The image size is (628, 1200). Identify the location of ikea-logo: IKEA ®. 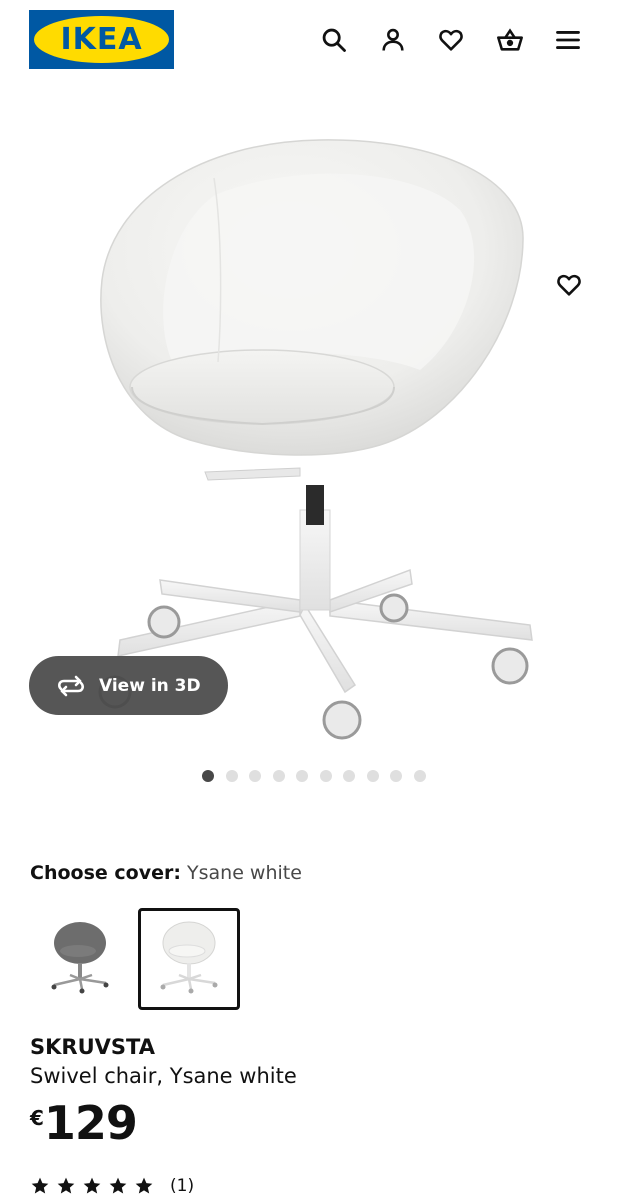
(101, 39).